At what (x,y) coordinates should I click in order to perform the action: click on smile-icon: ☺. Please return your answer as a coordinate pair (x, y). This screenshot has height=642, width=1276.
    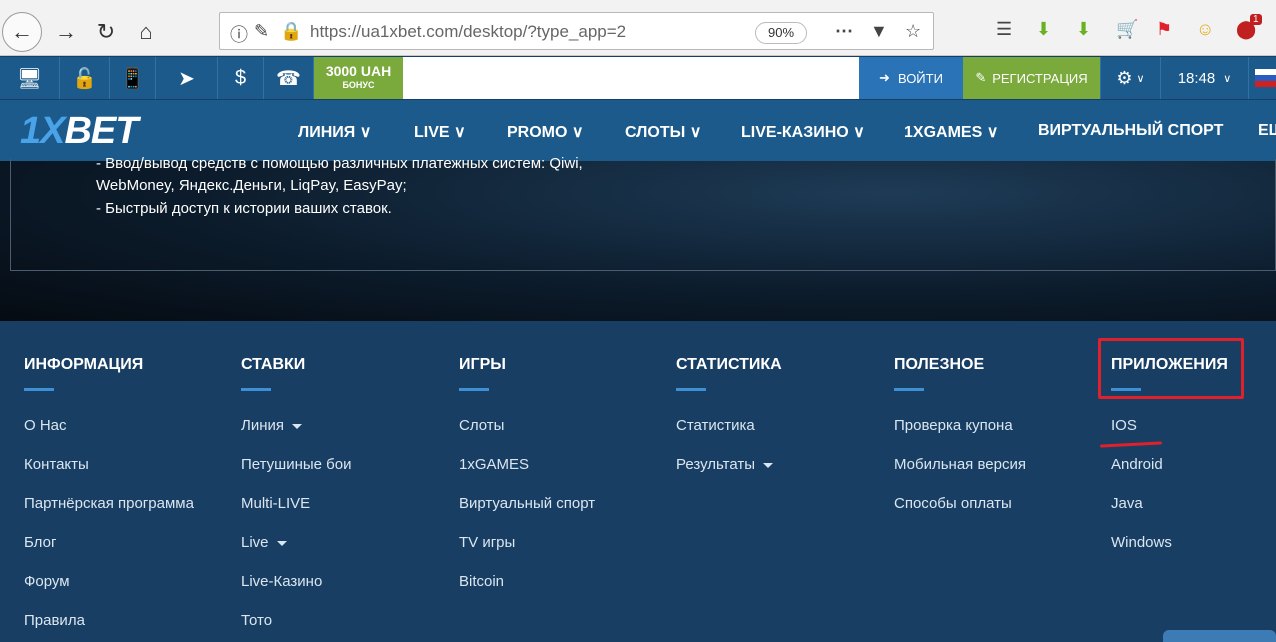
    Looking at the image, I should click on (1205, 29).